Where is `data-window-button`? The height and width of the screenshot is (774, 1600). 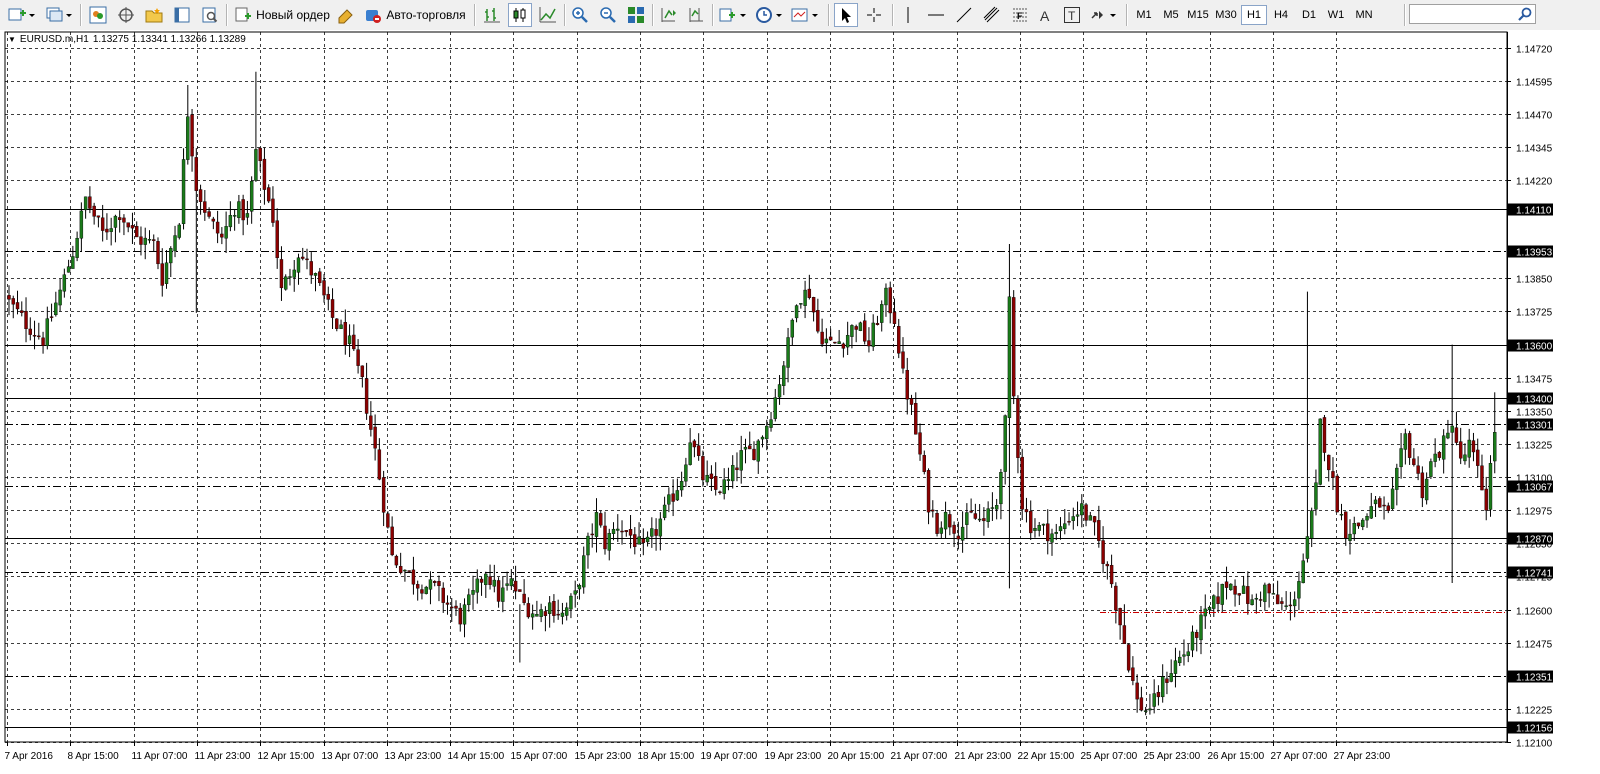
data-window-button is located at coordinates (126, 15).